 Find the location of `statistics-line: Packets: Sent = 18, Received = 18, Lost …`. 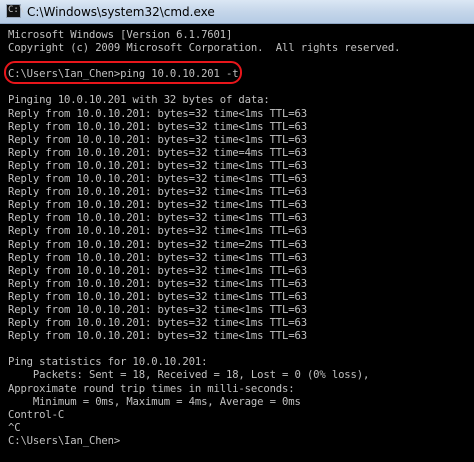

statistics-line: Packets: Sent = 18, Received = 18, Lost … is located at coordinates (189, 375).